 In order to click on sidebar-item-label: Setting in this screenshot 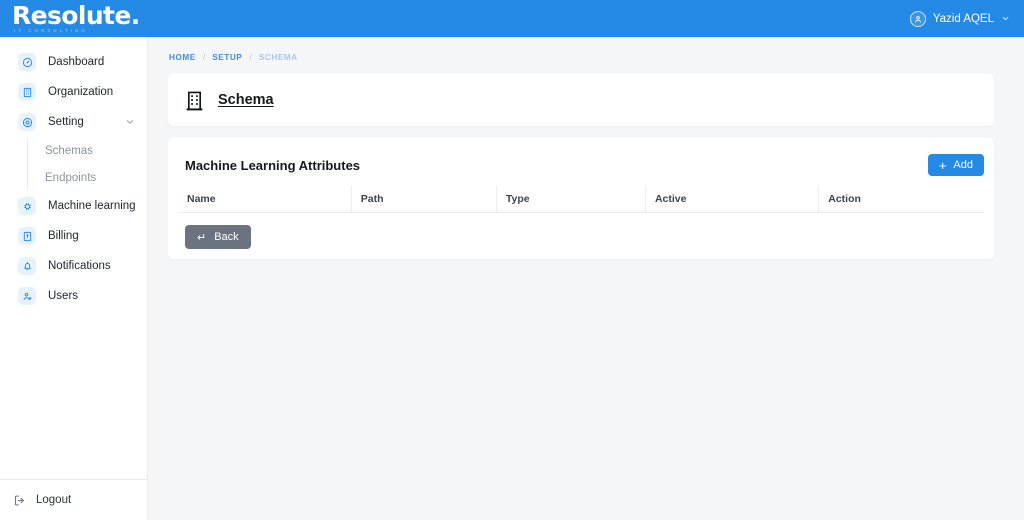, I will do `click(66, 122)`.